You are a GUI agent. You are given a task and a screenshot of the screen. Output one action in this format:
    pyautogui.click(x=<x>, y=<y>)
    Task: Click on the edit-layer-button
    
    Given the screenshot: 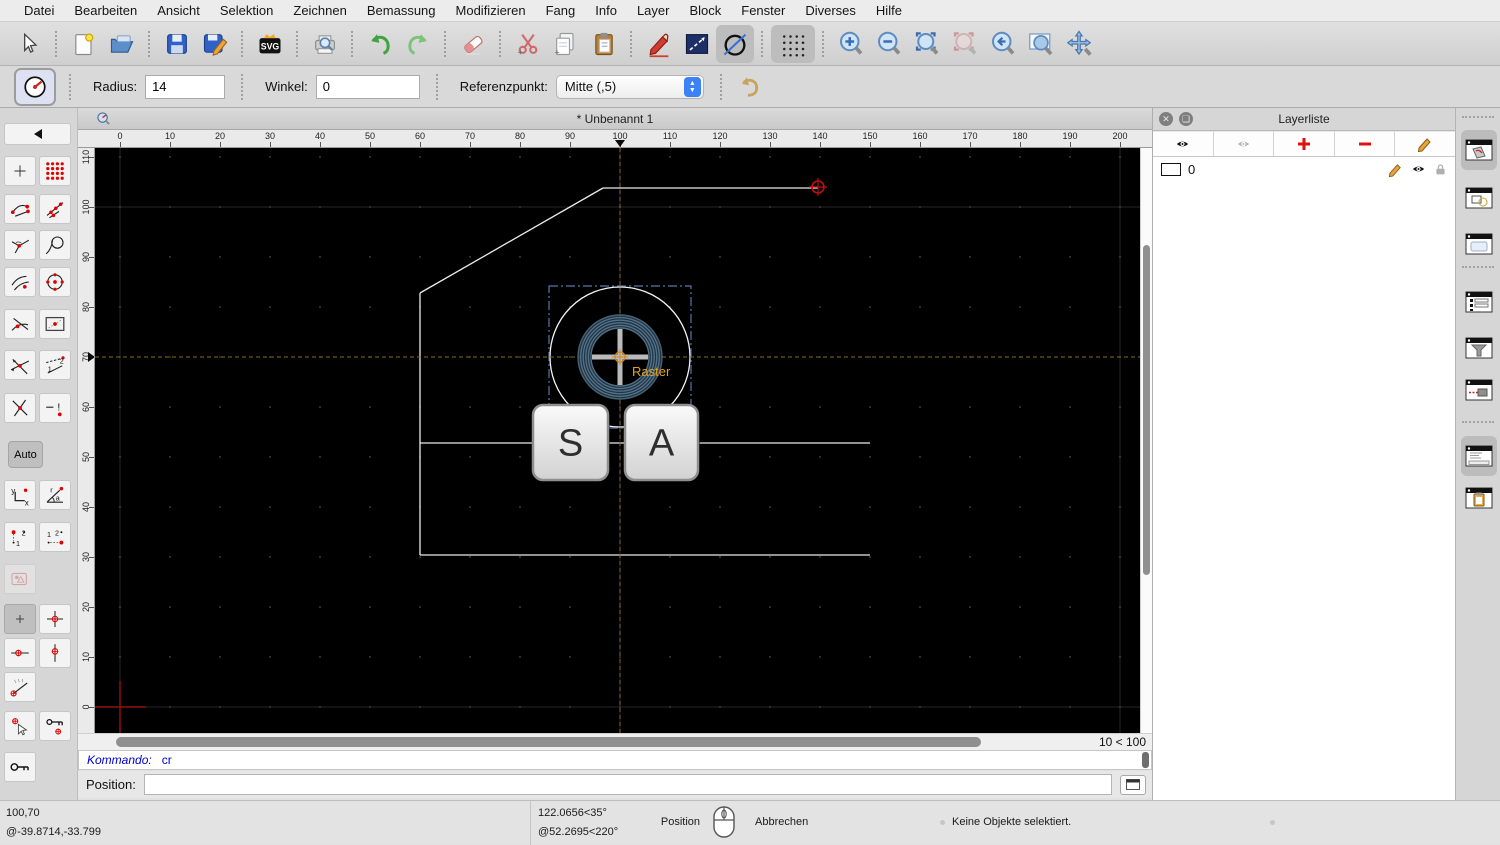 What is the action you would take?
    pyautogui.click(x=1425, y=143)
    